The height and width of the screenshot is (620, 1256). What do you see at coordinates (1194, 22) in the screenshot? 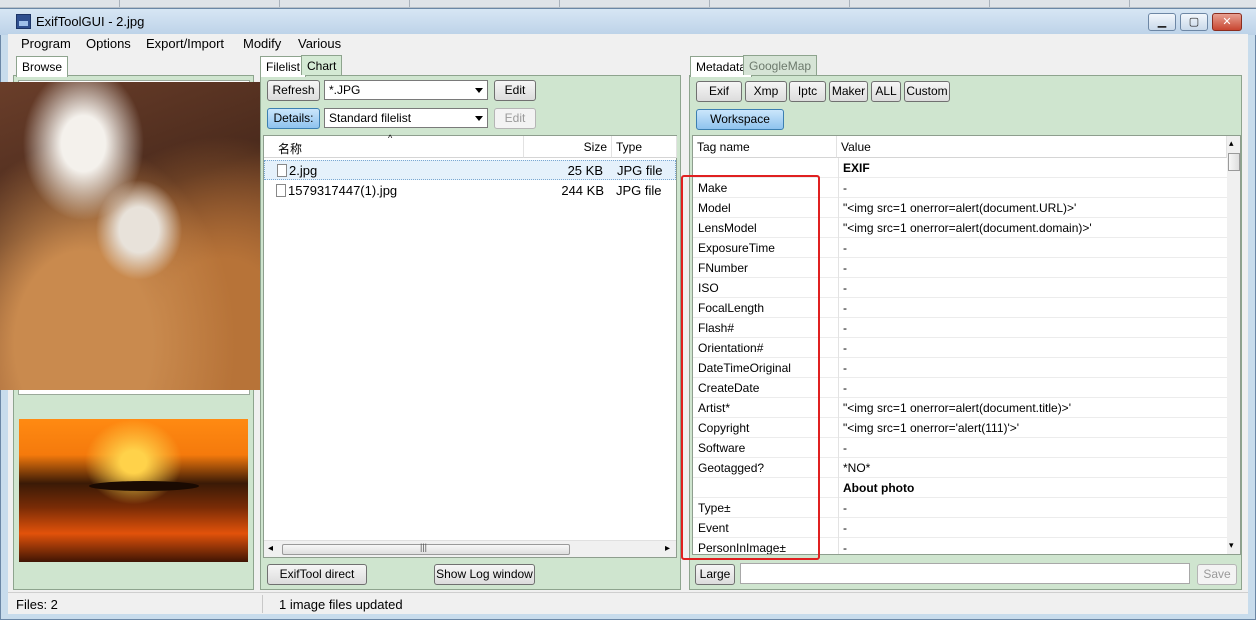
I see `maximize-button: ▢` at bounding box center [1194, 22].